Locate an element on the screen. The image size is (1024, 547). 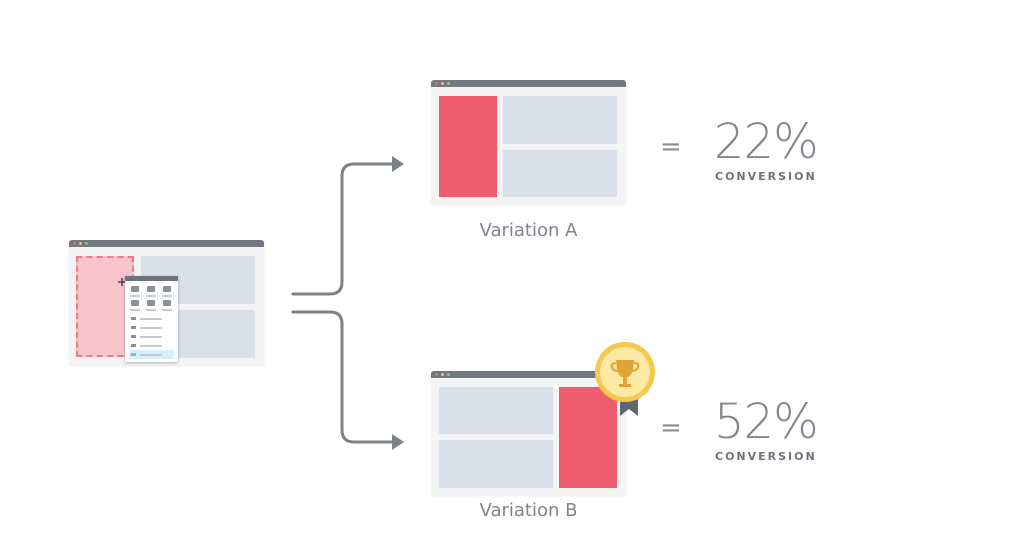
arrowhead-a is located at coordinates (398, 164).